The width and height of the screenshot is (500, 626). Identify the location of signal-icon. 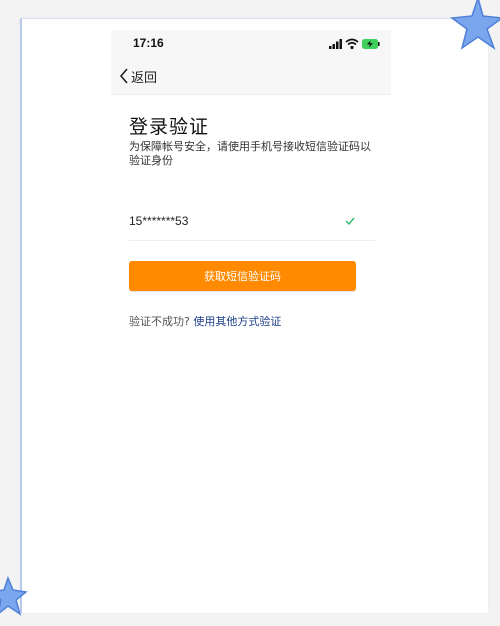
(335, 44).